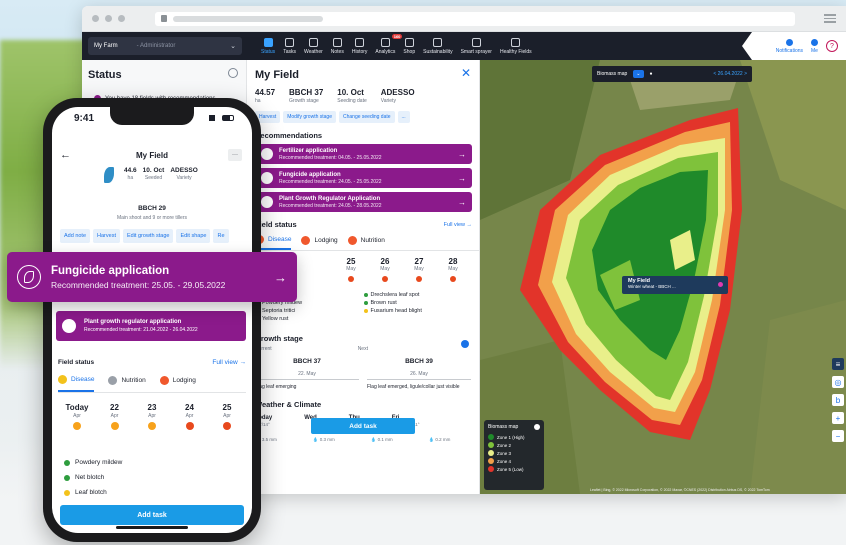  What do you see at coordinates (193, 236) in the screenshot?
I see `phone-action-chip: Edit shape` at bounding box center [193, 236].